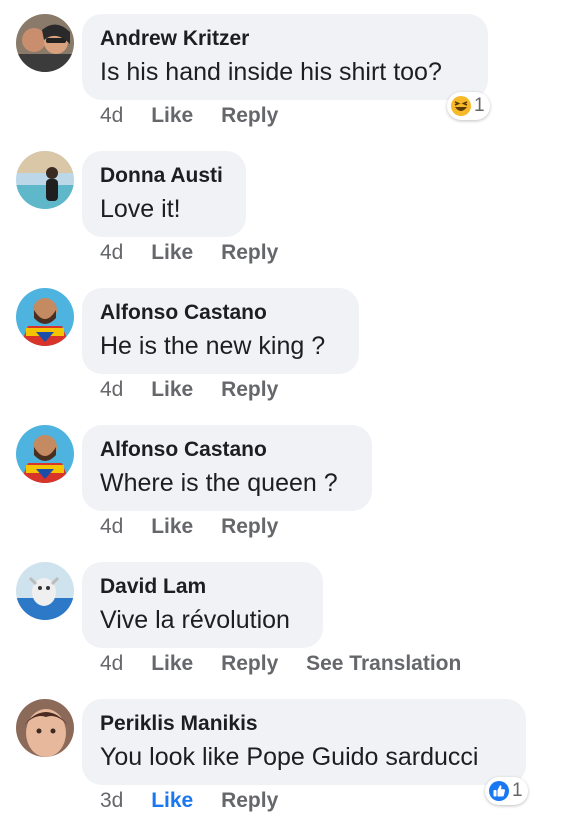 Image resolution: width=584 pixels, height=827 pixels. I want to click on haha-emoji-icon, so click(461, 106).